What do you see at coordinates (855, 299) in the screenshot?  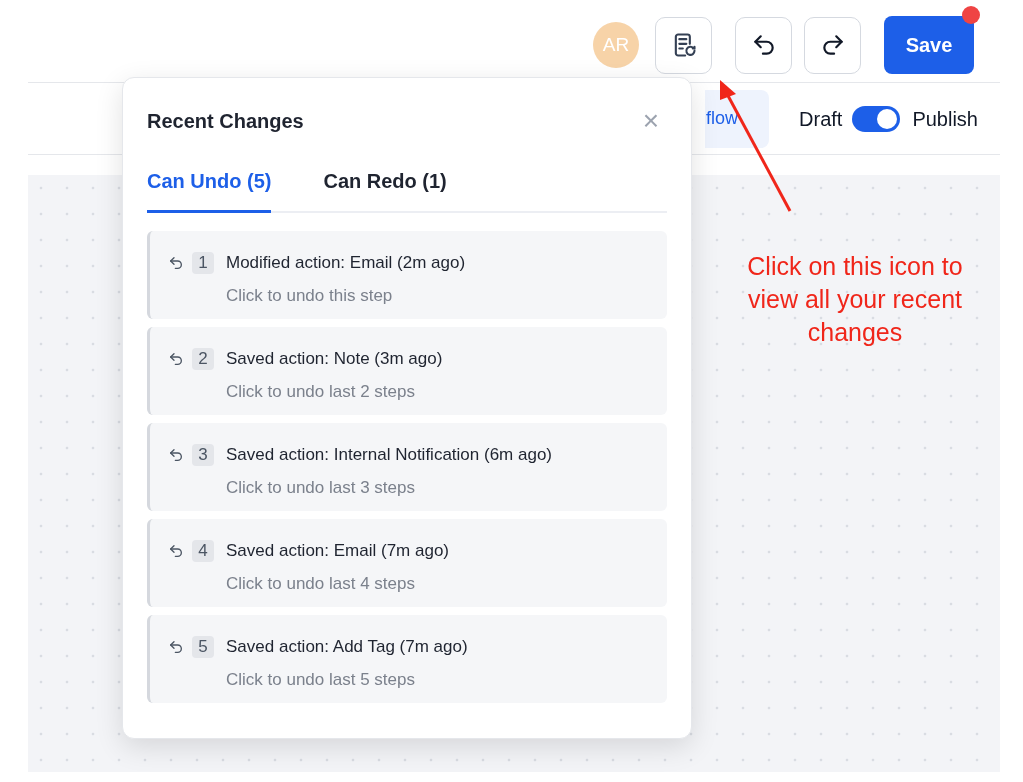 I see `annotation-text: Click on this icon to view all your recent changes` at bounding box center [855, 299].